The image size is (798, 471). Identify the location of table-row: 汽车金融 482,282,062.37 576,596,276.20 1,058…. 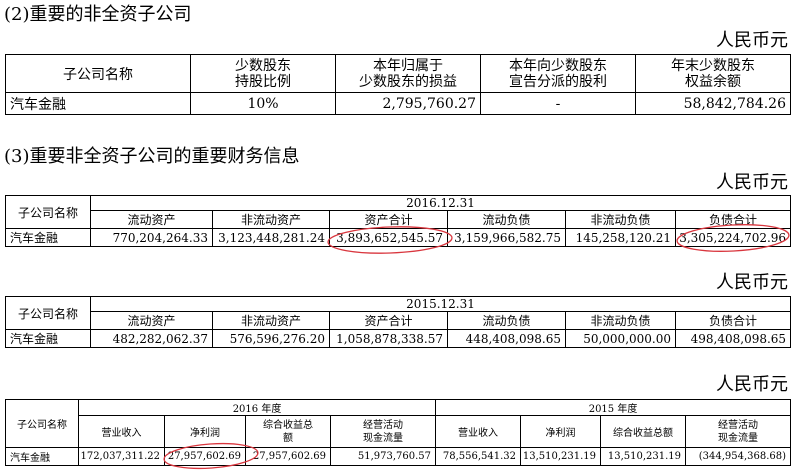
(398, 338).